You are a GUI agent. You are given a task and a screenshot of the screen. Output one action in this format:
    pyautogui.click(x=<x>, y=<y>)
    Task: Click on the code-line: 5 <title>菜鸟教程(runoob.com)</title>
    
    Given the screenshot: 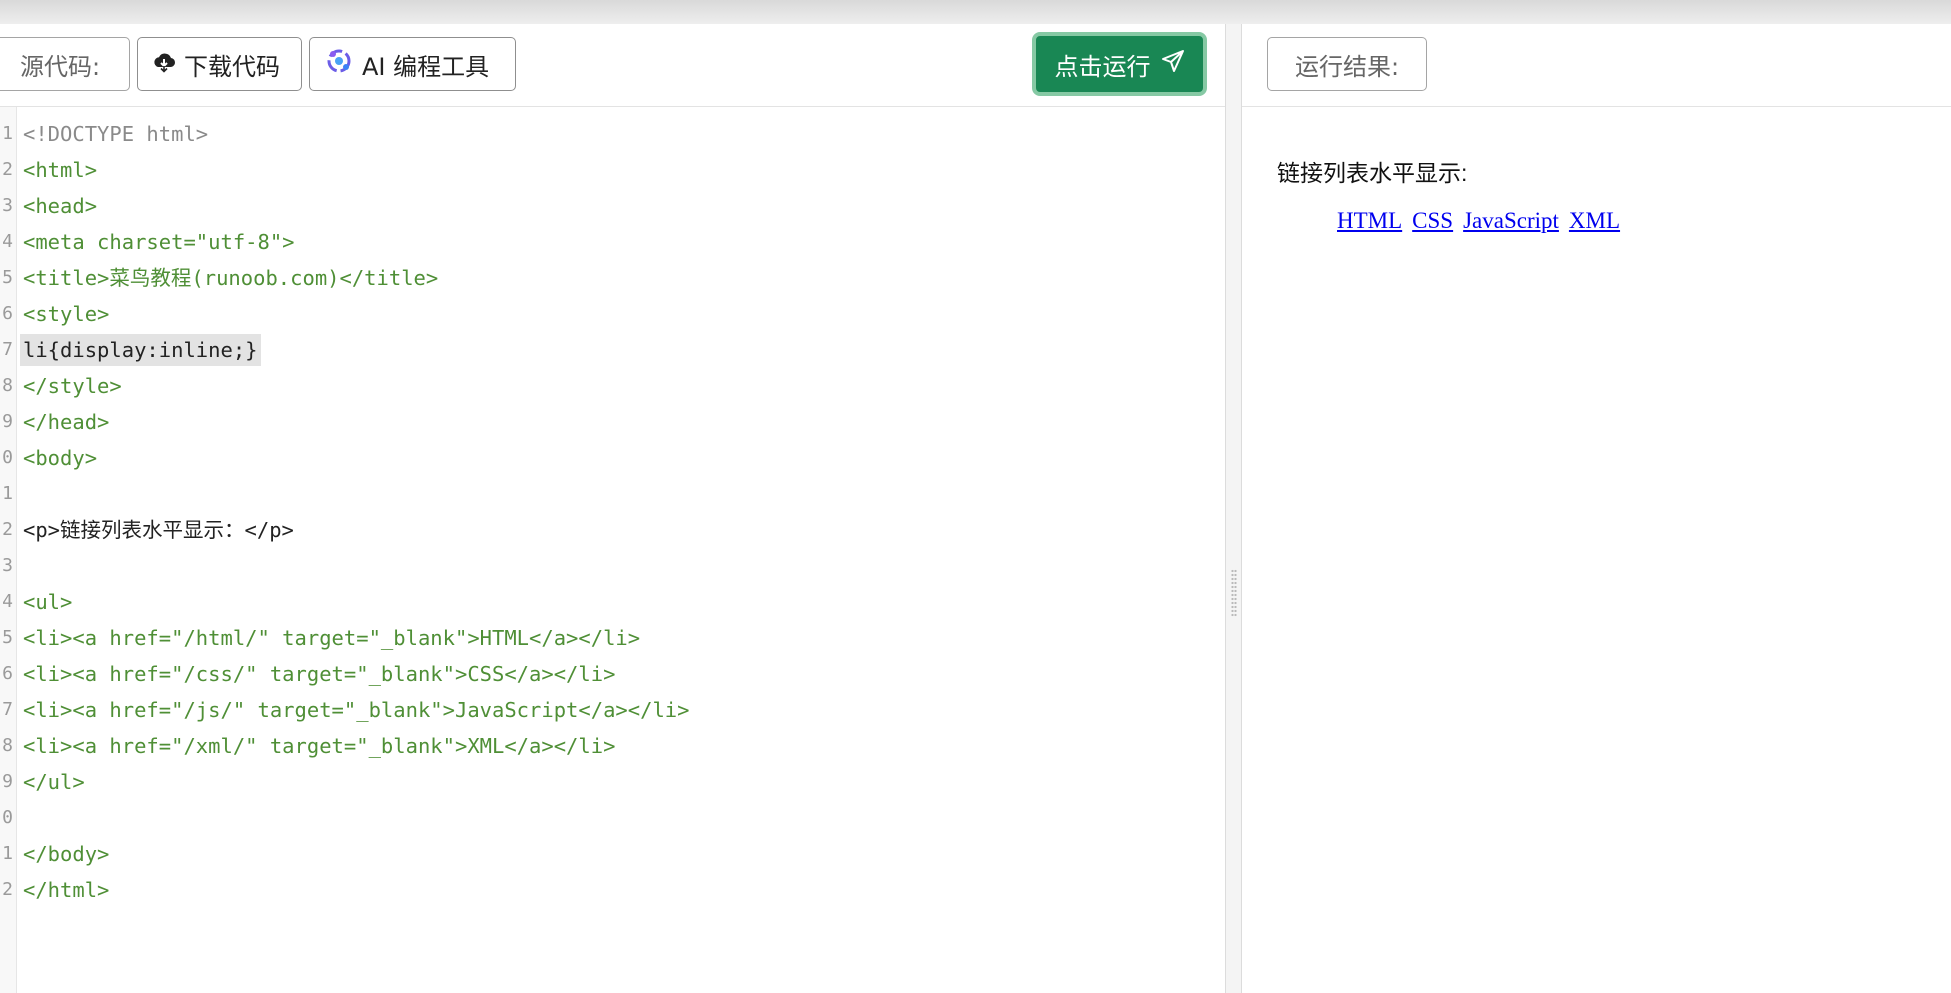 What is the action you would take?
    pyautogui.click(x=605, y=278)
    